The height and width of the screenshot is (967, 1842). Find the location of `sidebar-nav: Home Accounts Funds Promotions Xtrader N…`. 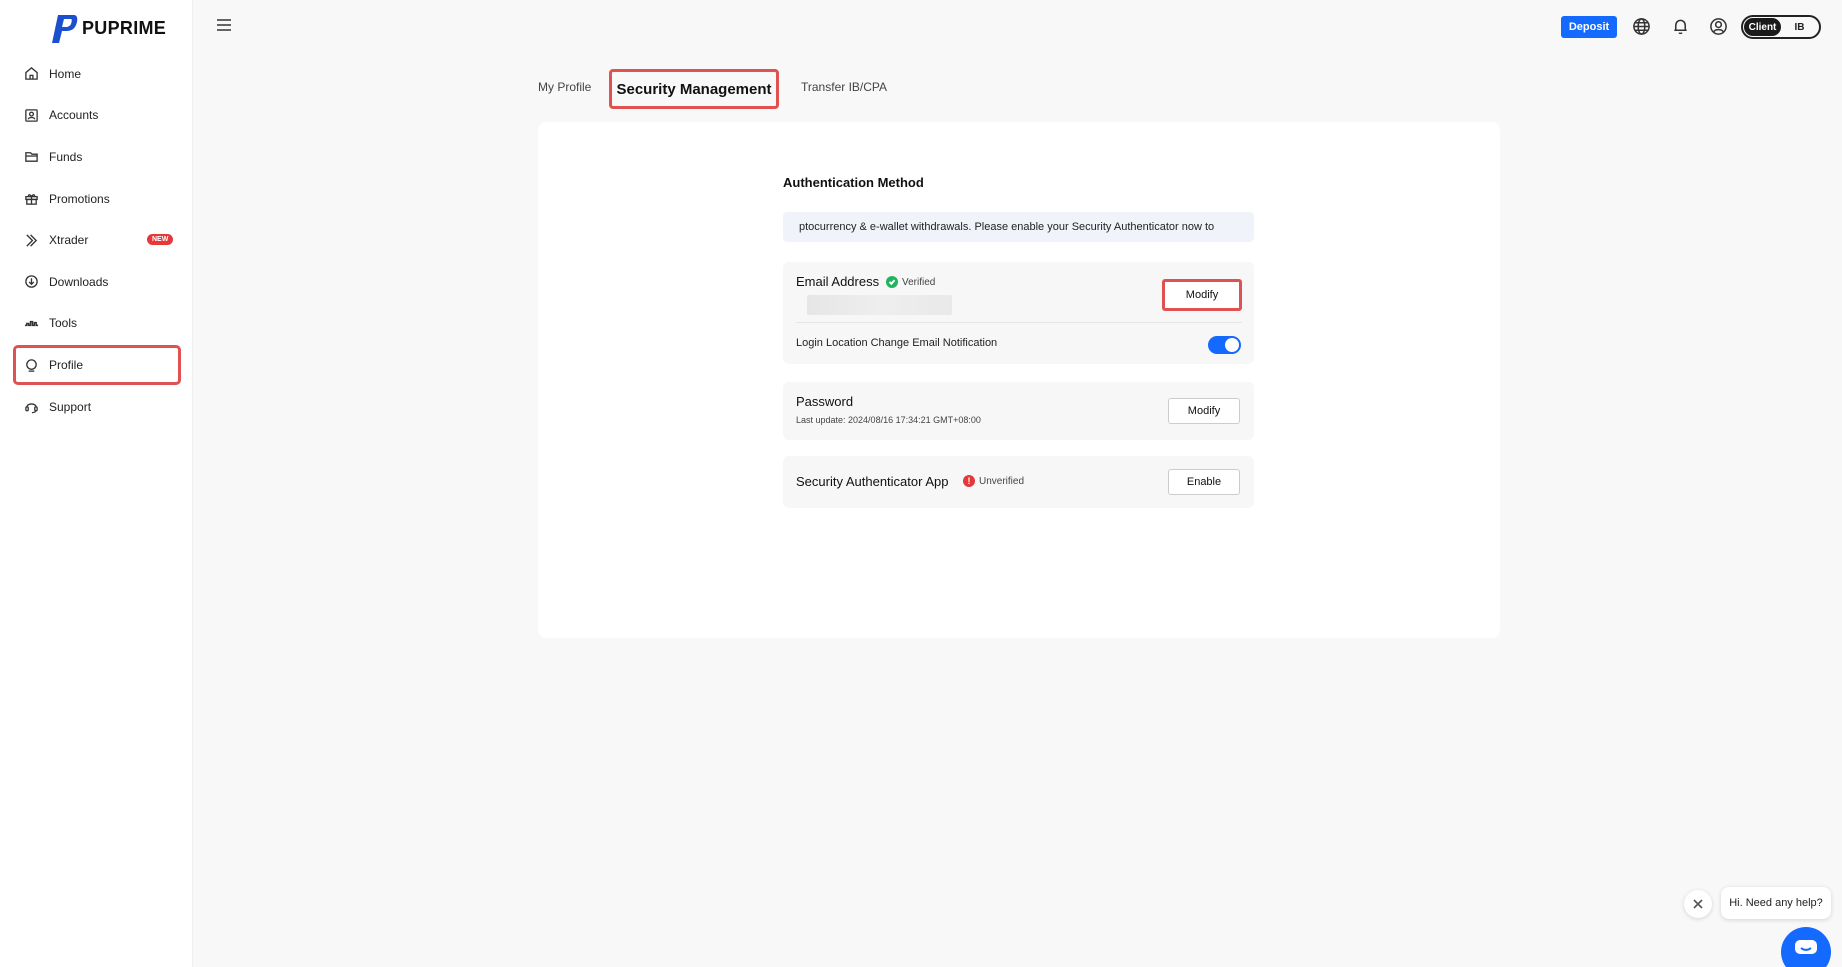

sidebar-nav: Home Accounts Funds Promotions Xtrader N… is located at coordinates (97, 240).